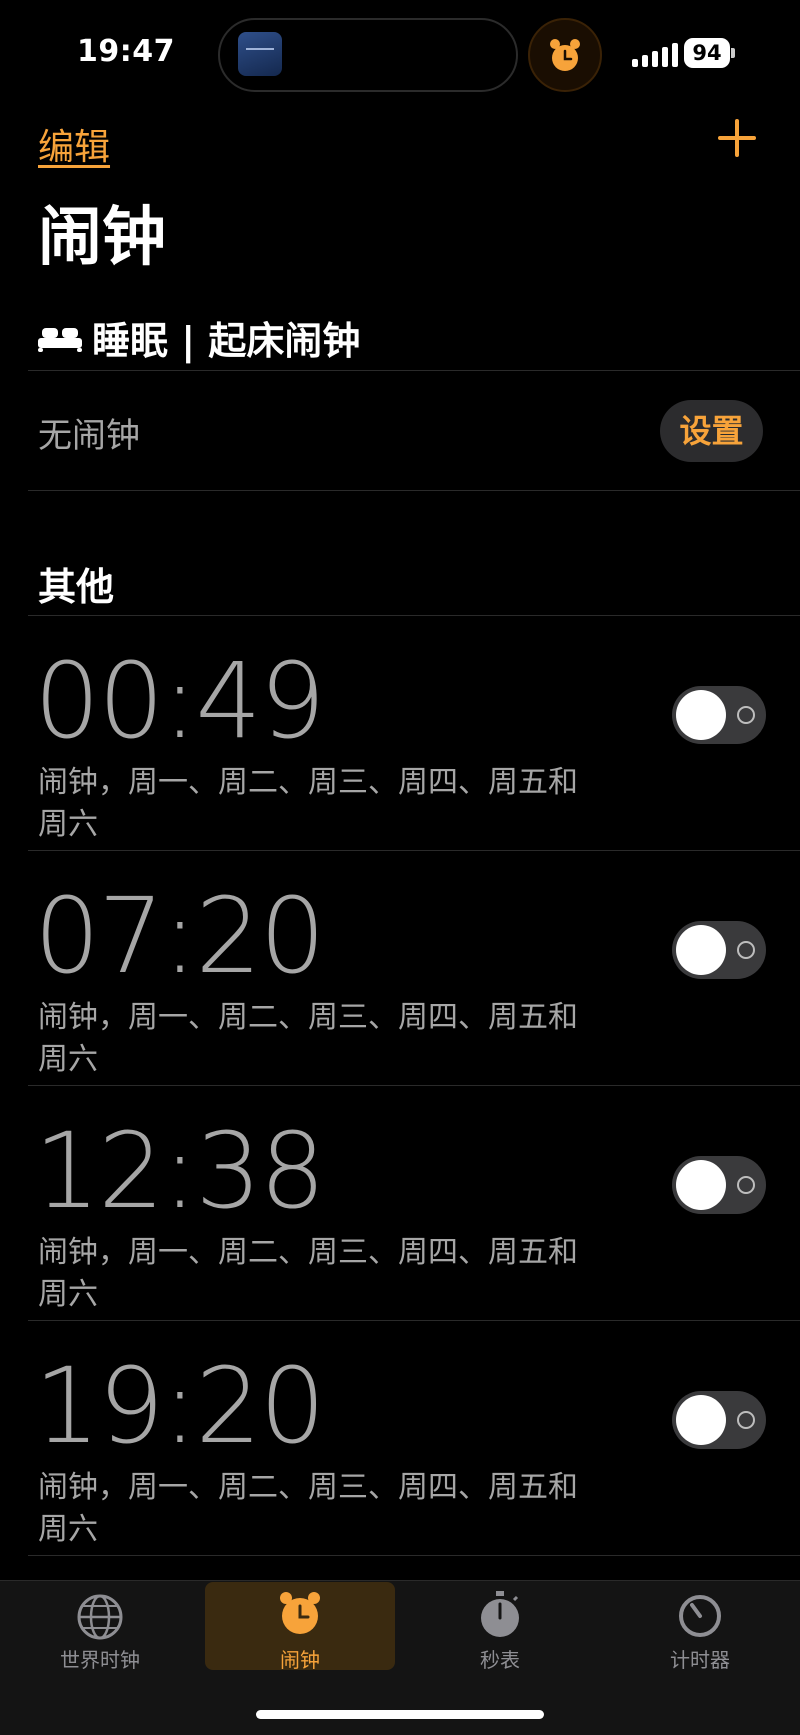  Describe the element at coordinates (500, 1614) in the screenshot. I see `stopwatch-icon` at that location.